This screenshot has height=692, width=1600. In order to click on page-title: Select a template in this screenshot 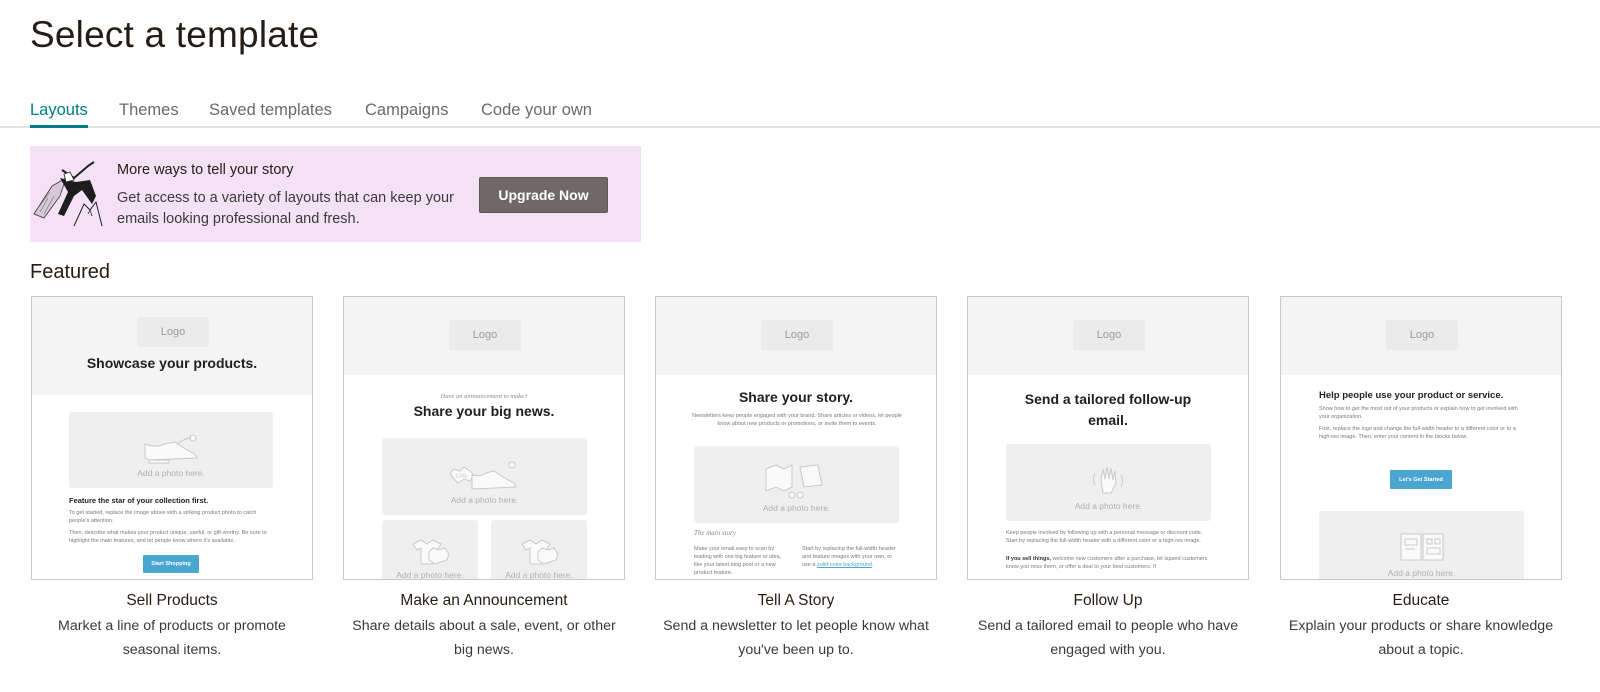, I will do `click(175, 34)`.